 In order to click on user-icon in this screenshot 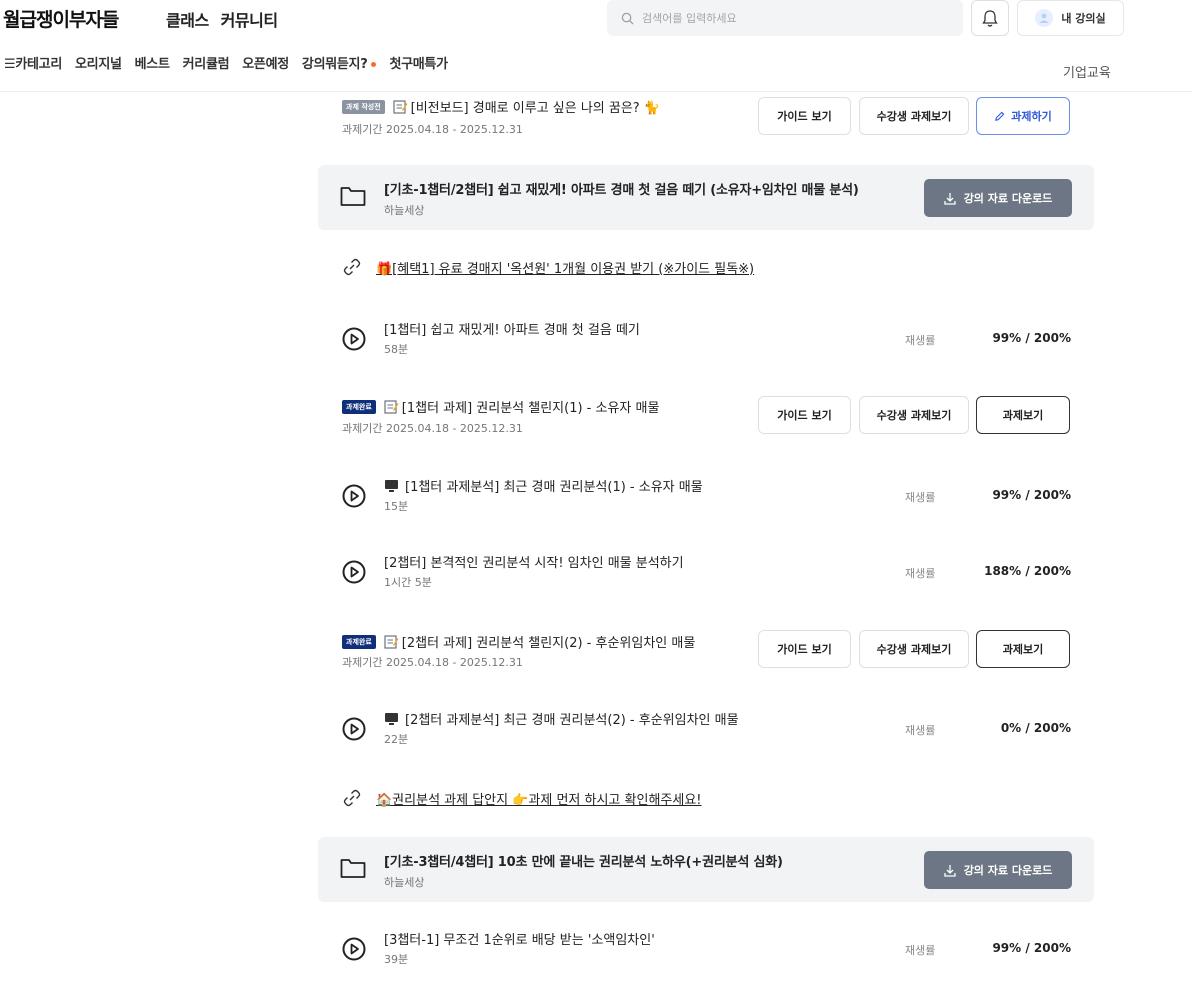, I will do `click(1044, 18)`.